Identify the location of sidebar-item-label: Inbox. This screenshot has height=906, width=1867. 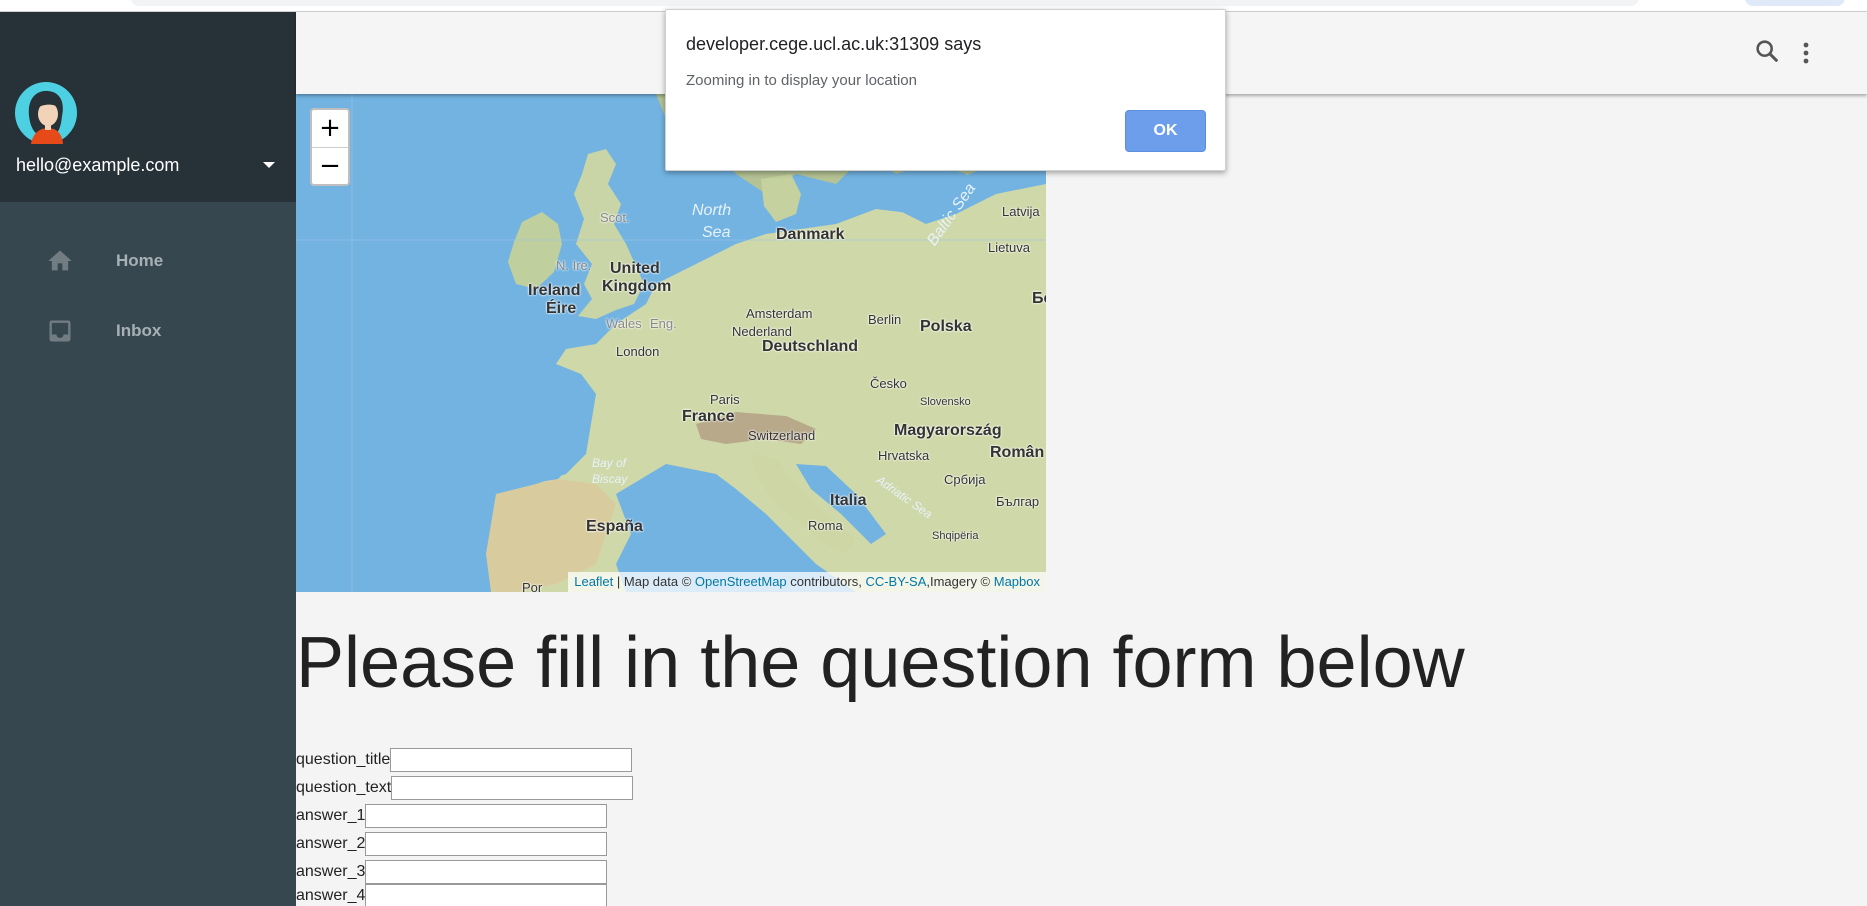
(139, 330).